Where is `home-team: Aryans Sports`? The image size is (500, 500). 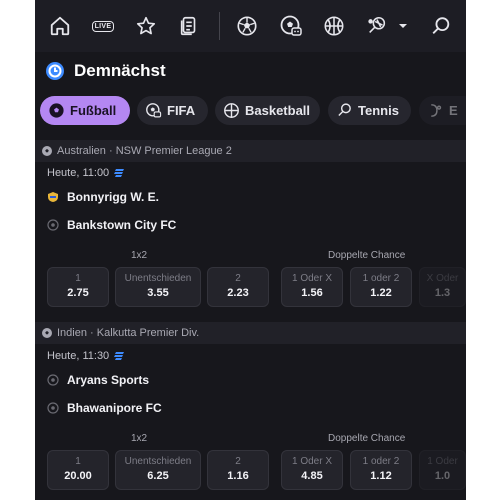 home-team: Aryans Sports is located at coordinates (98, 380).